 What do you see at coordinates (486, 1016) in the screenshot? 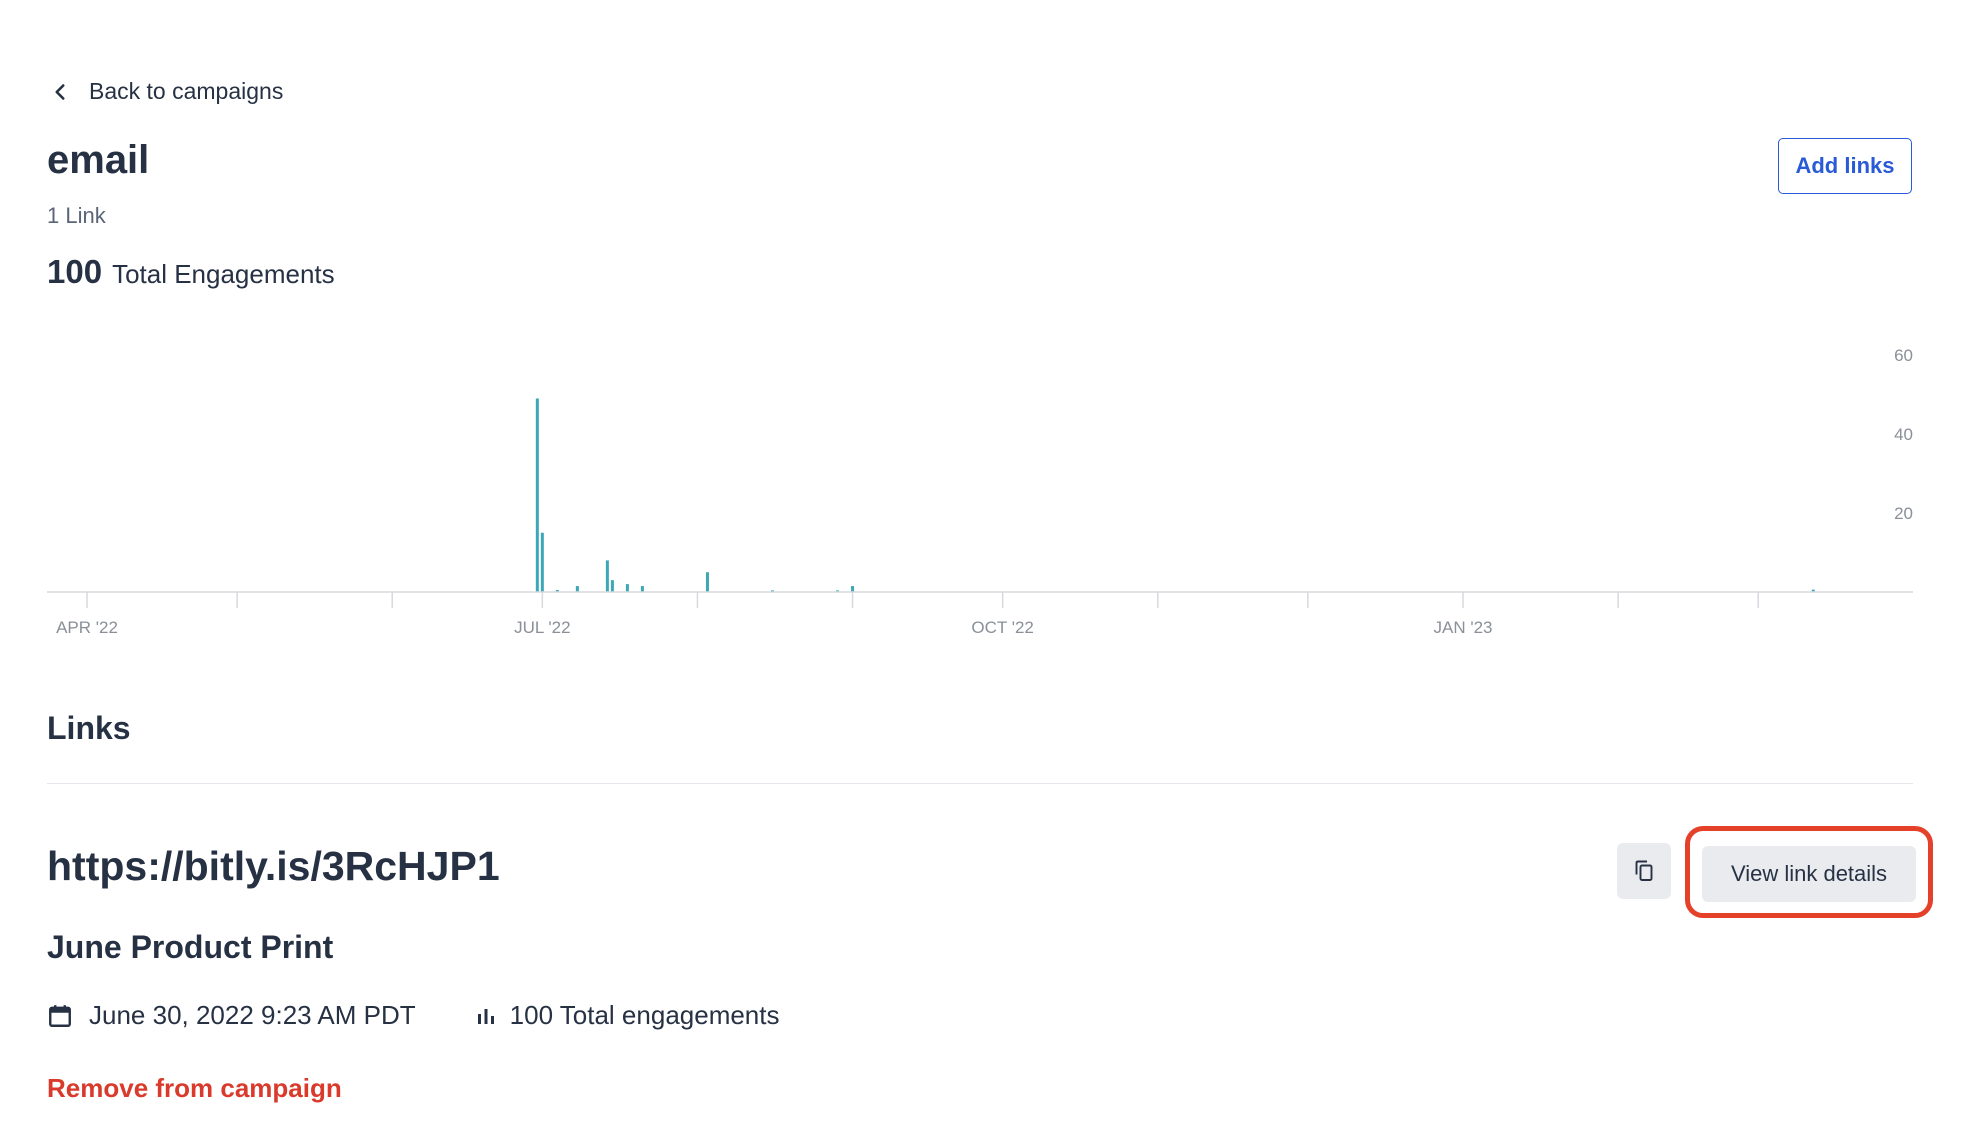
I see `bar-chart-icon` at bounding box center [486, 1016].